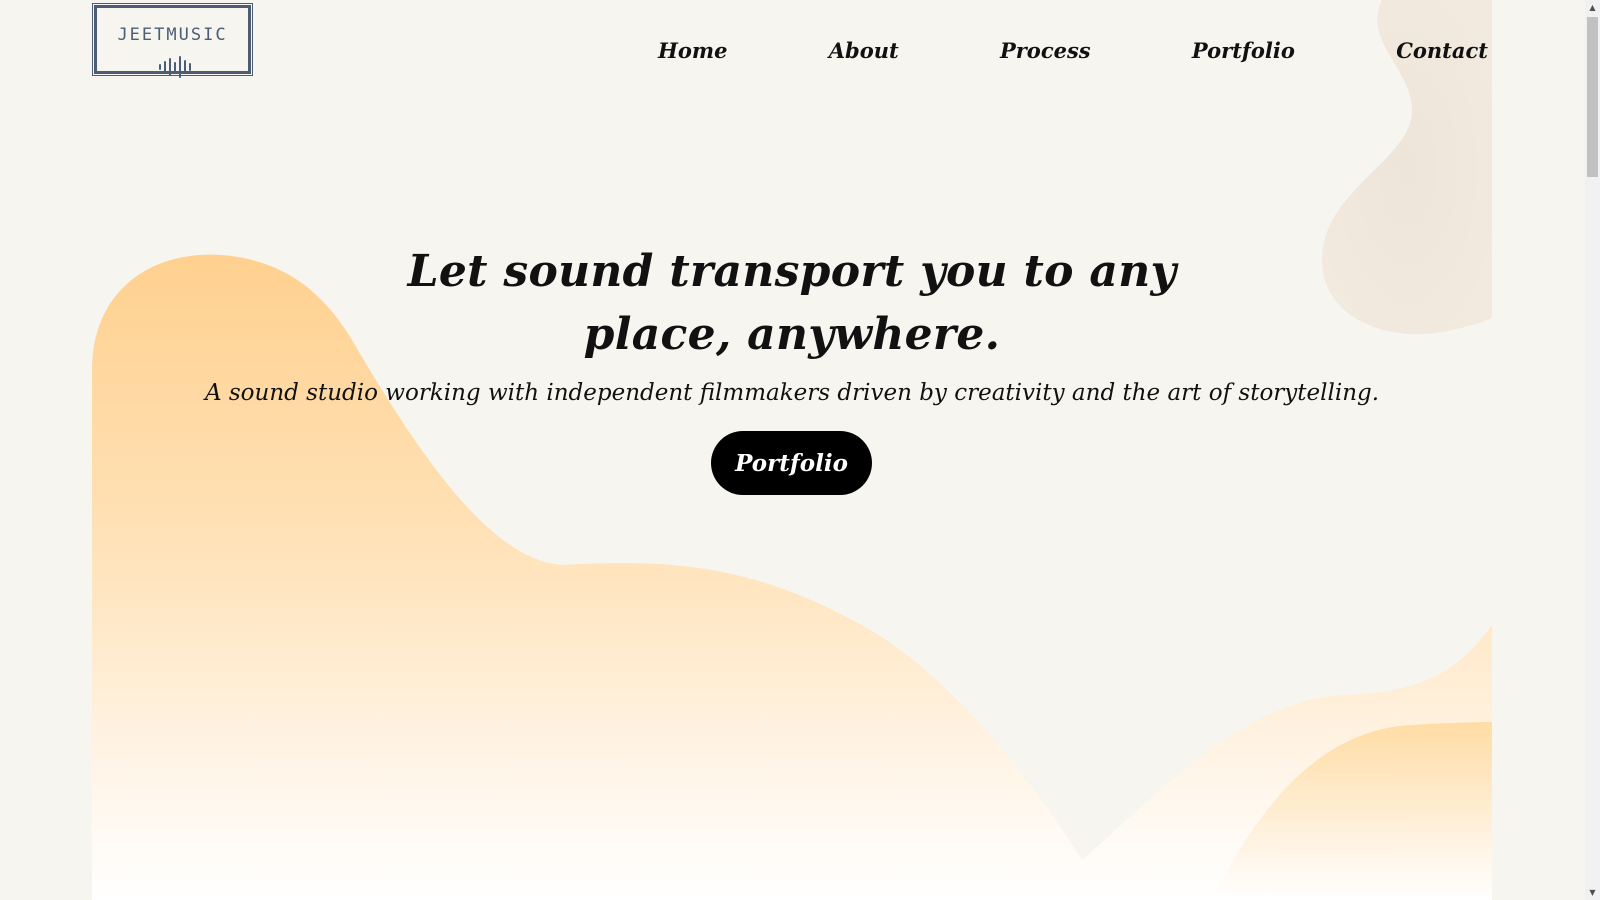 The image size is (1600, 900). Describe the element at coordinates (1592, 97) in the screenshot. I see `scroll-thumb` at that location.